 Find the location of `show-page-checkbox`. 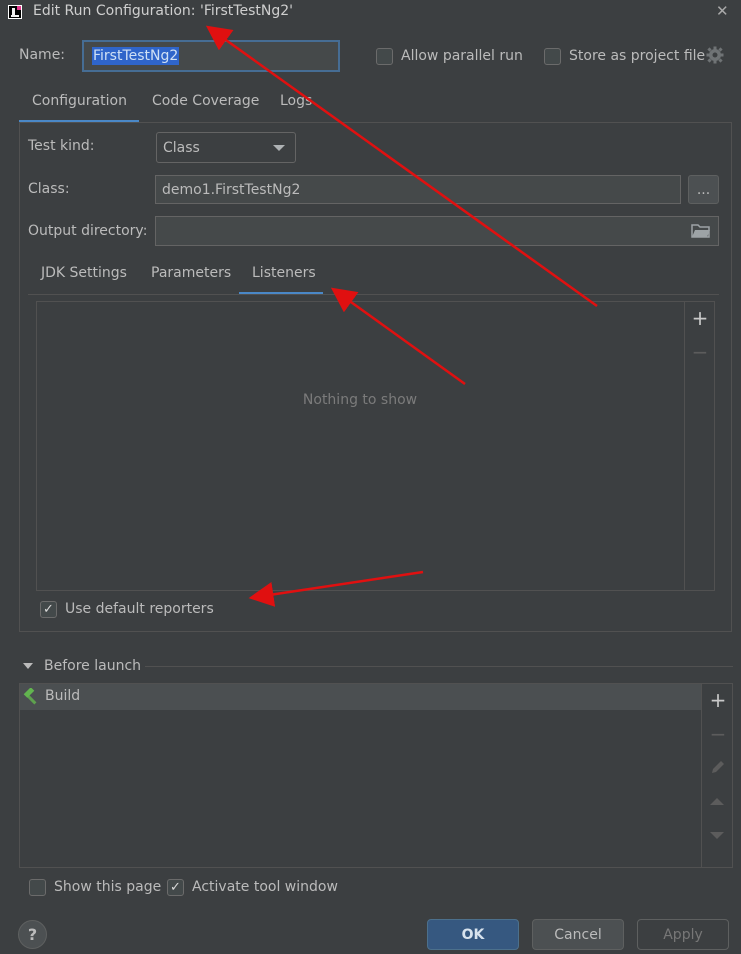

show-page-checkbox is located at coordinates (37, 887).